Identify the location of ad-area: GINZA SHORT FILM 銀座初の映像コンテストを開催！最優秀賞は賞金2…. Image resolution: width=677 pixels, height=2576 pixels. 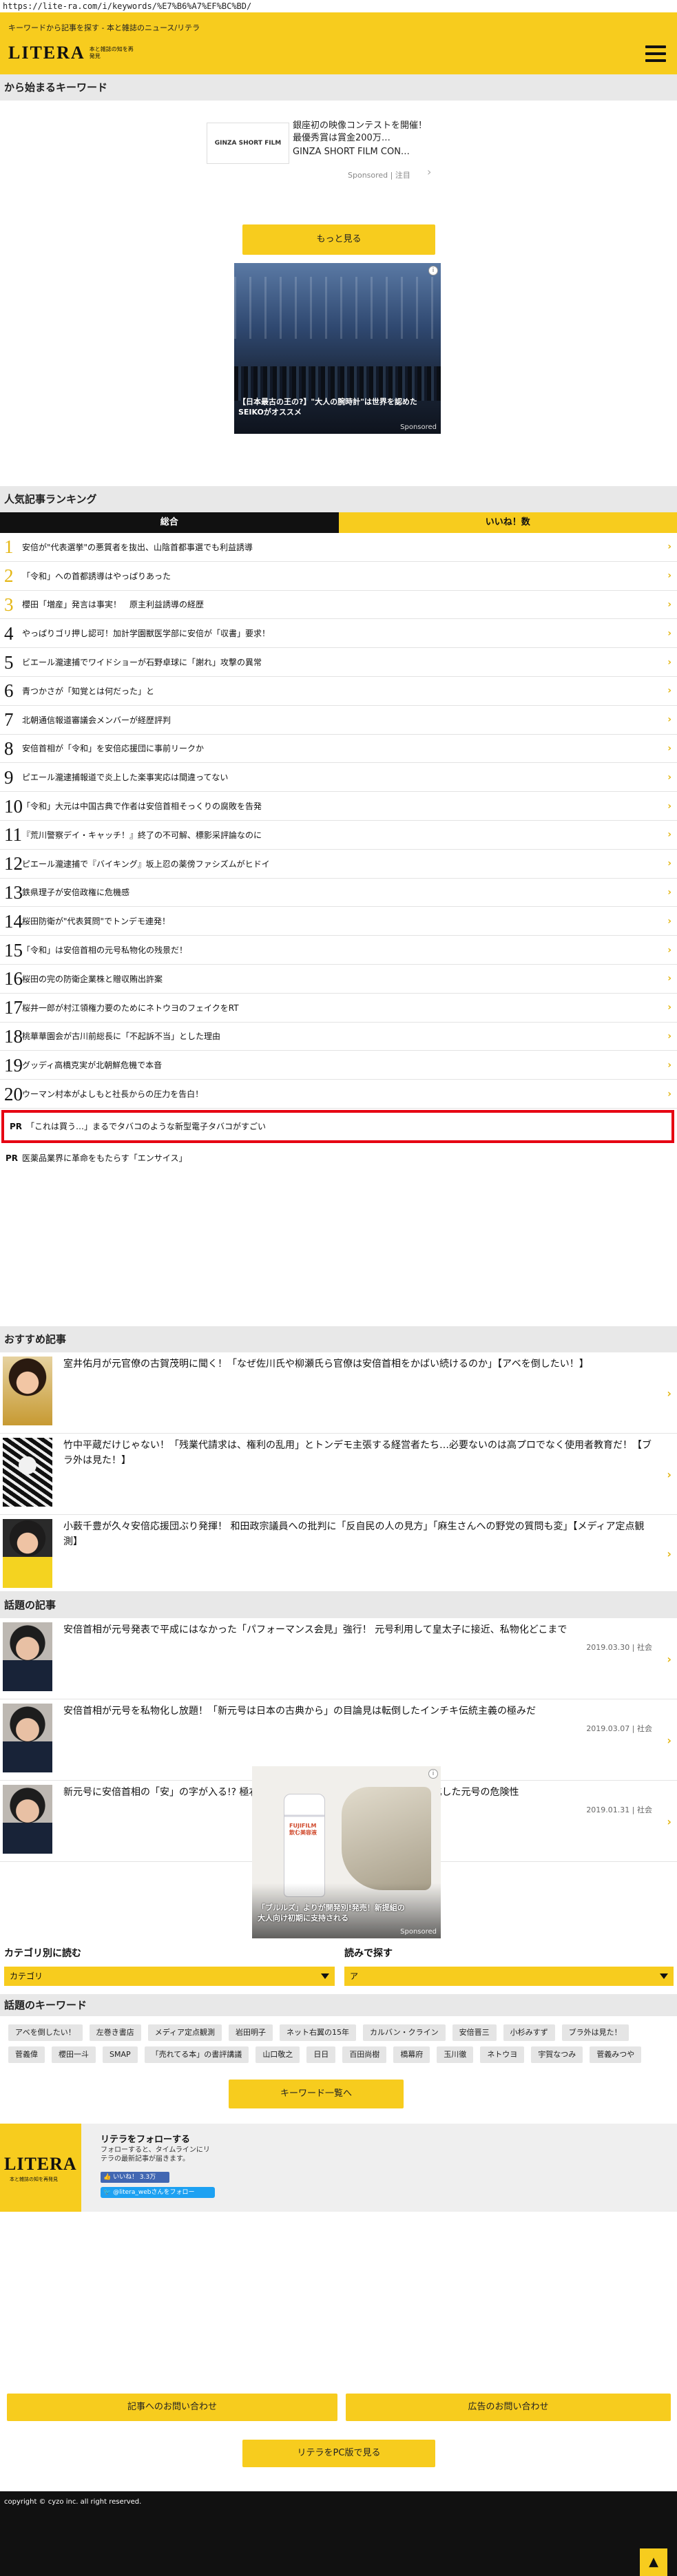
(338, 293).